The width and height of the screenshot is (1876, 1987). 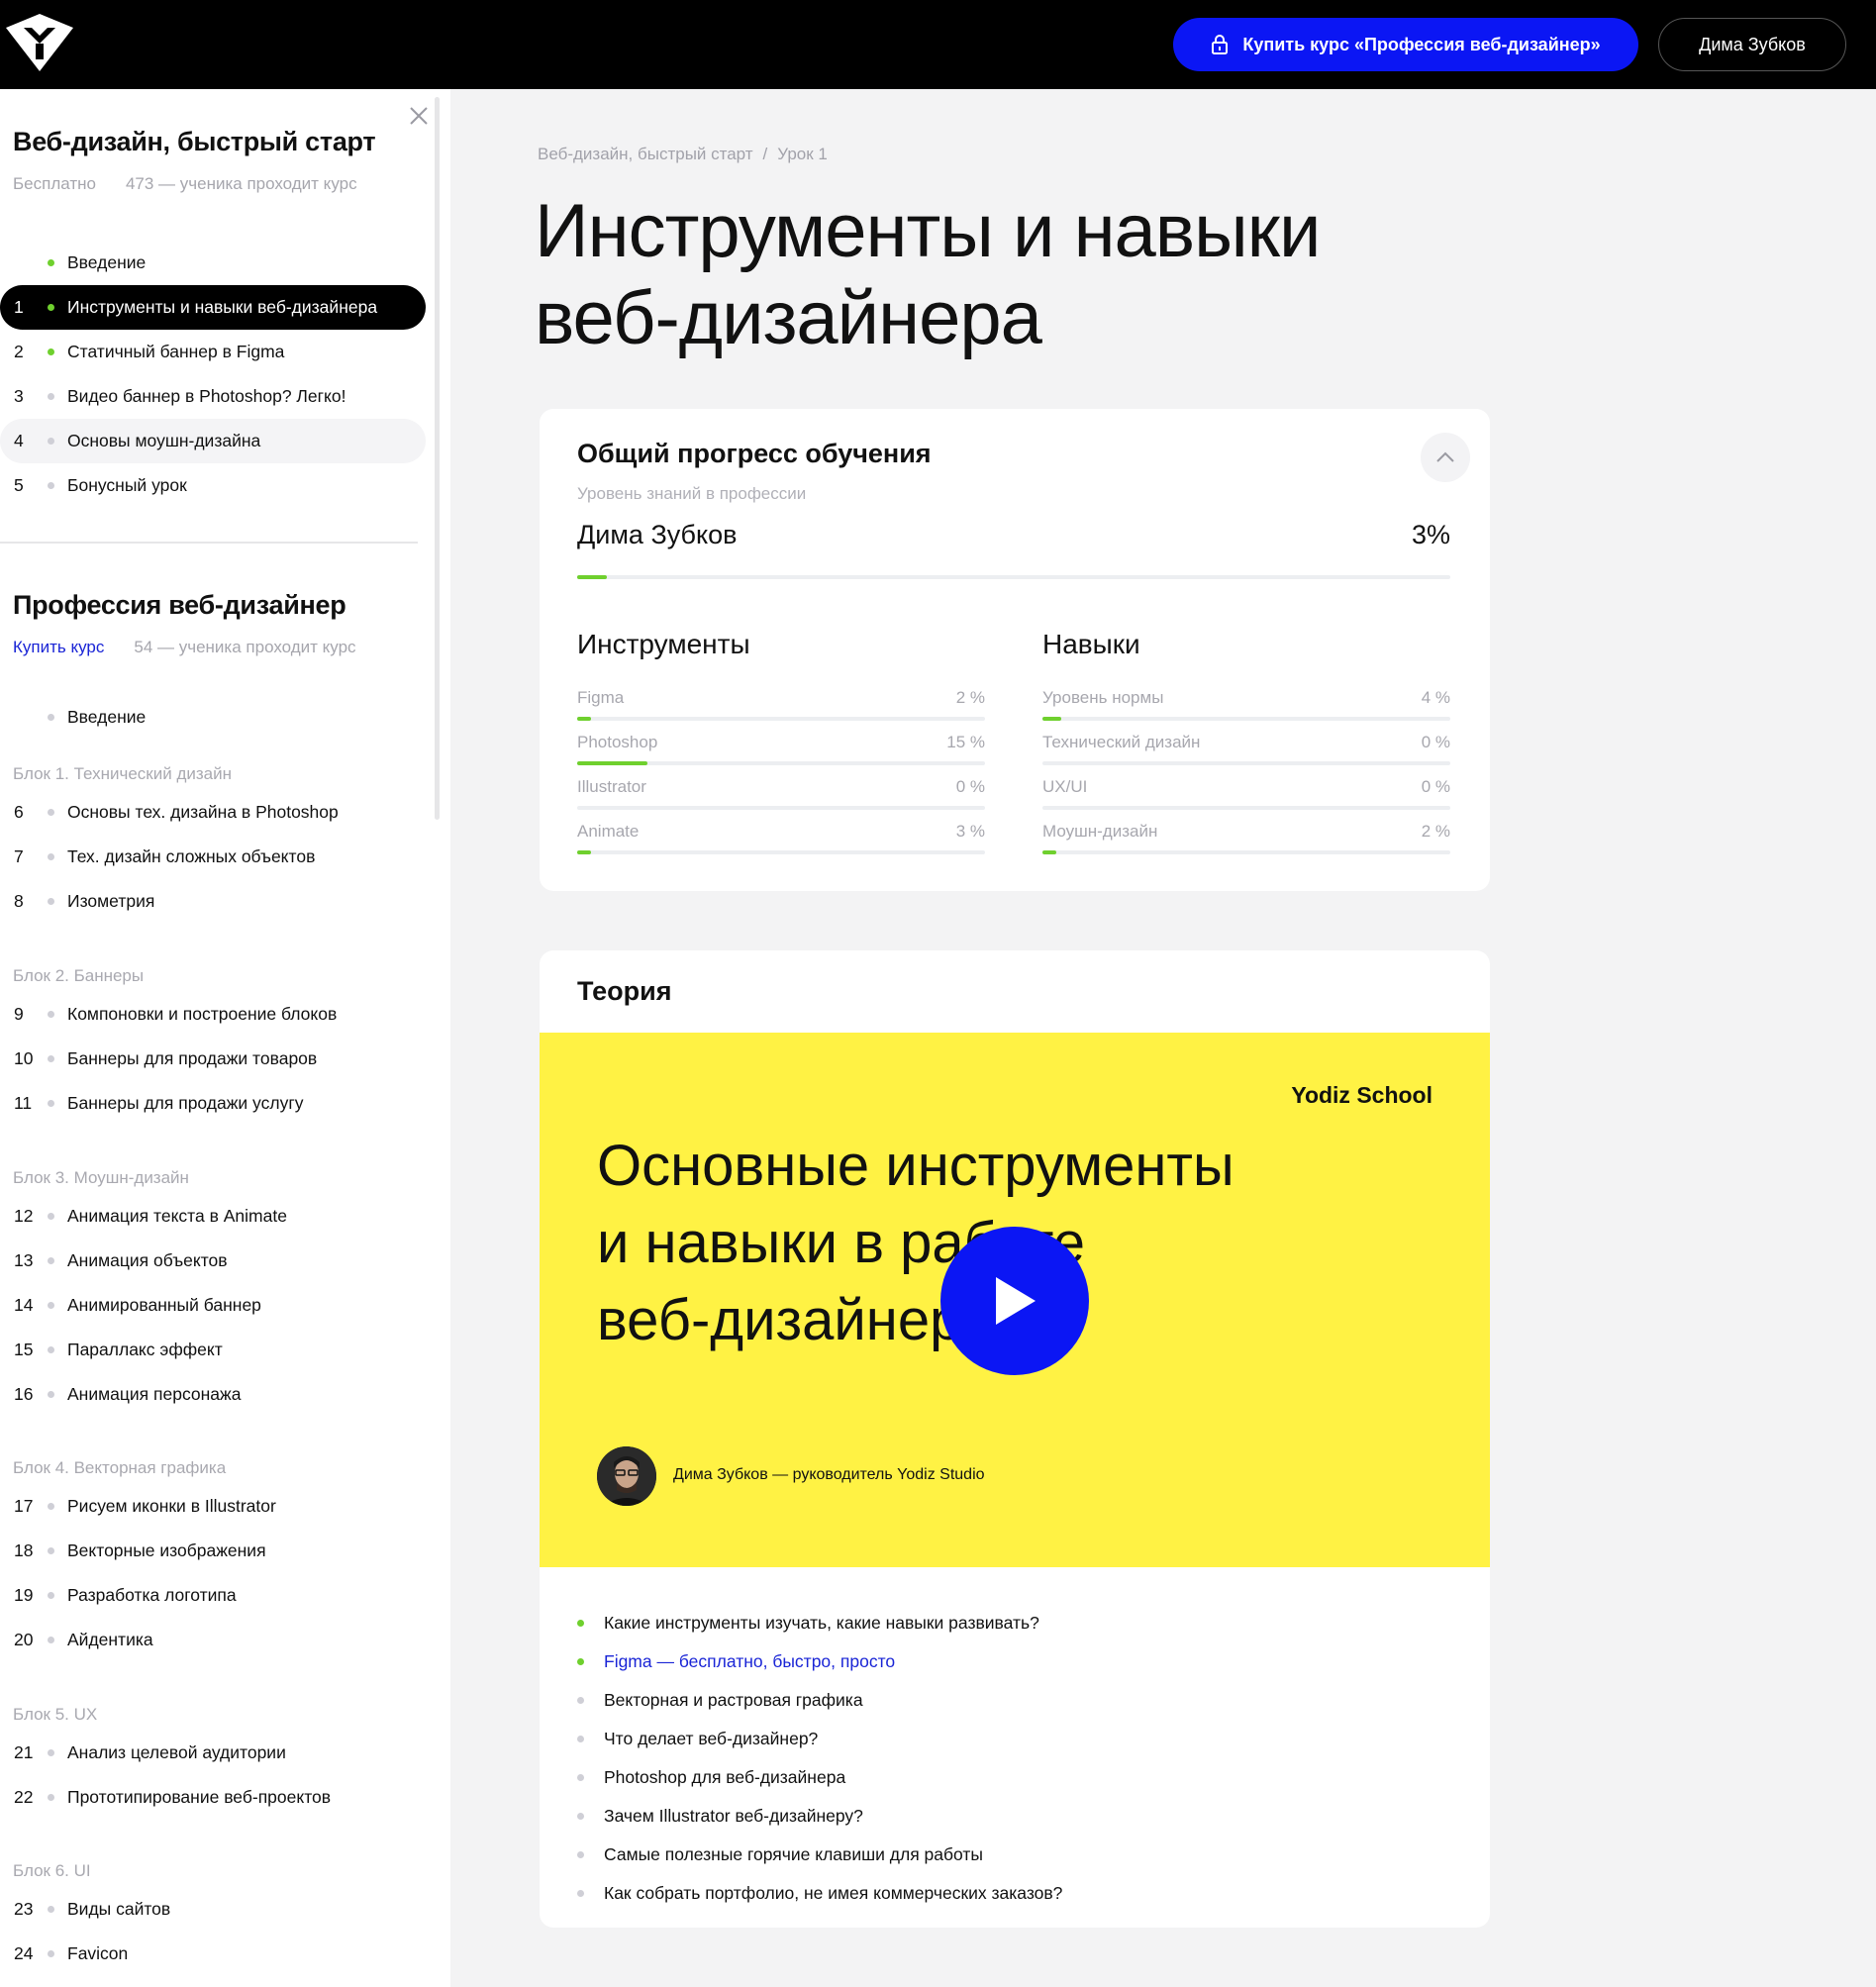 What do you see at coordinates (19, 812) in the screenshot?
I see `lesson-number: 6` at bounding box center [19, 812].